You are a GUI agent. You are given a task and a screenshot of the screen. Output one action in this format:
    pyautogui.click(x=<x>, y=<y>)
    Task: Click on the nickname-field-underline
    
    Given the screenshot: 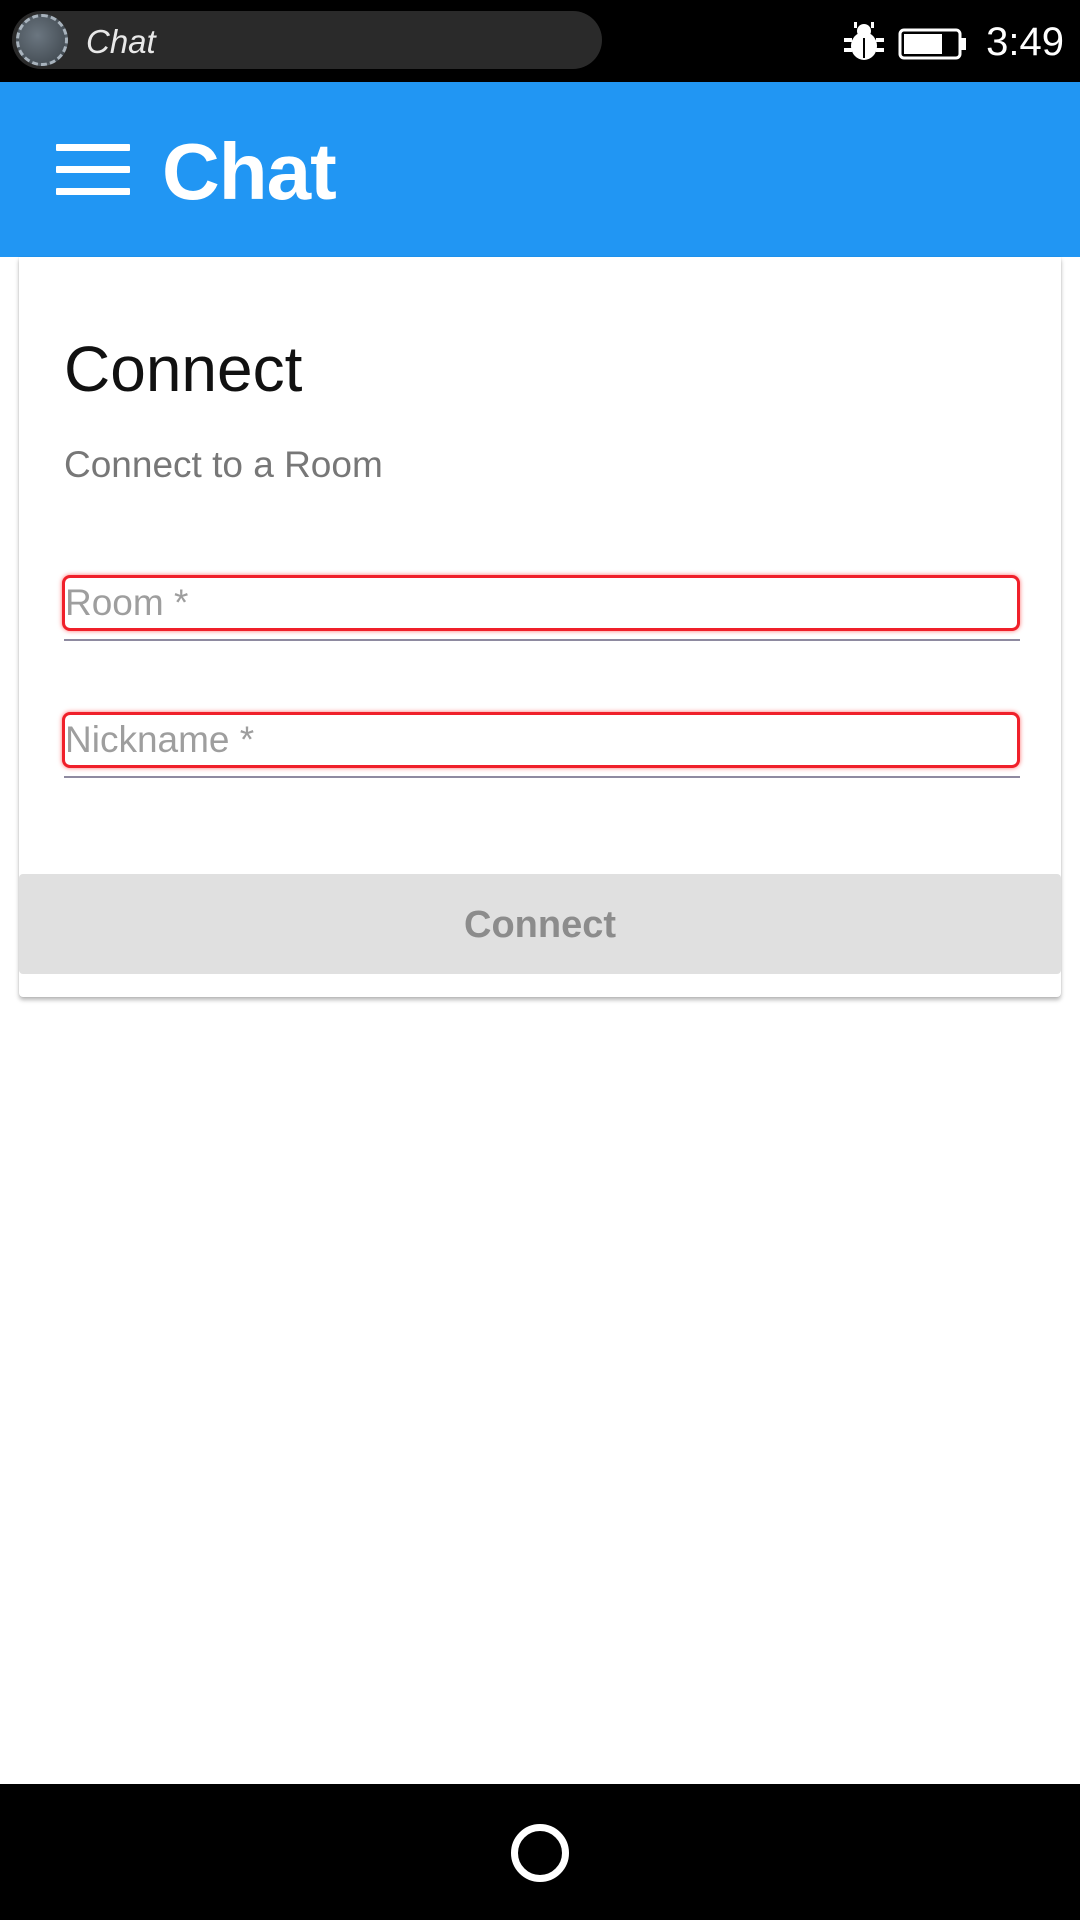 What is the action you would take?
    pyautogui.click(x=542, y=777)
    